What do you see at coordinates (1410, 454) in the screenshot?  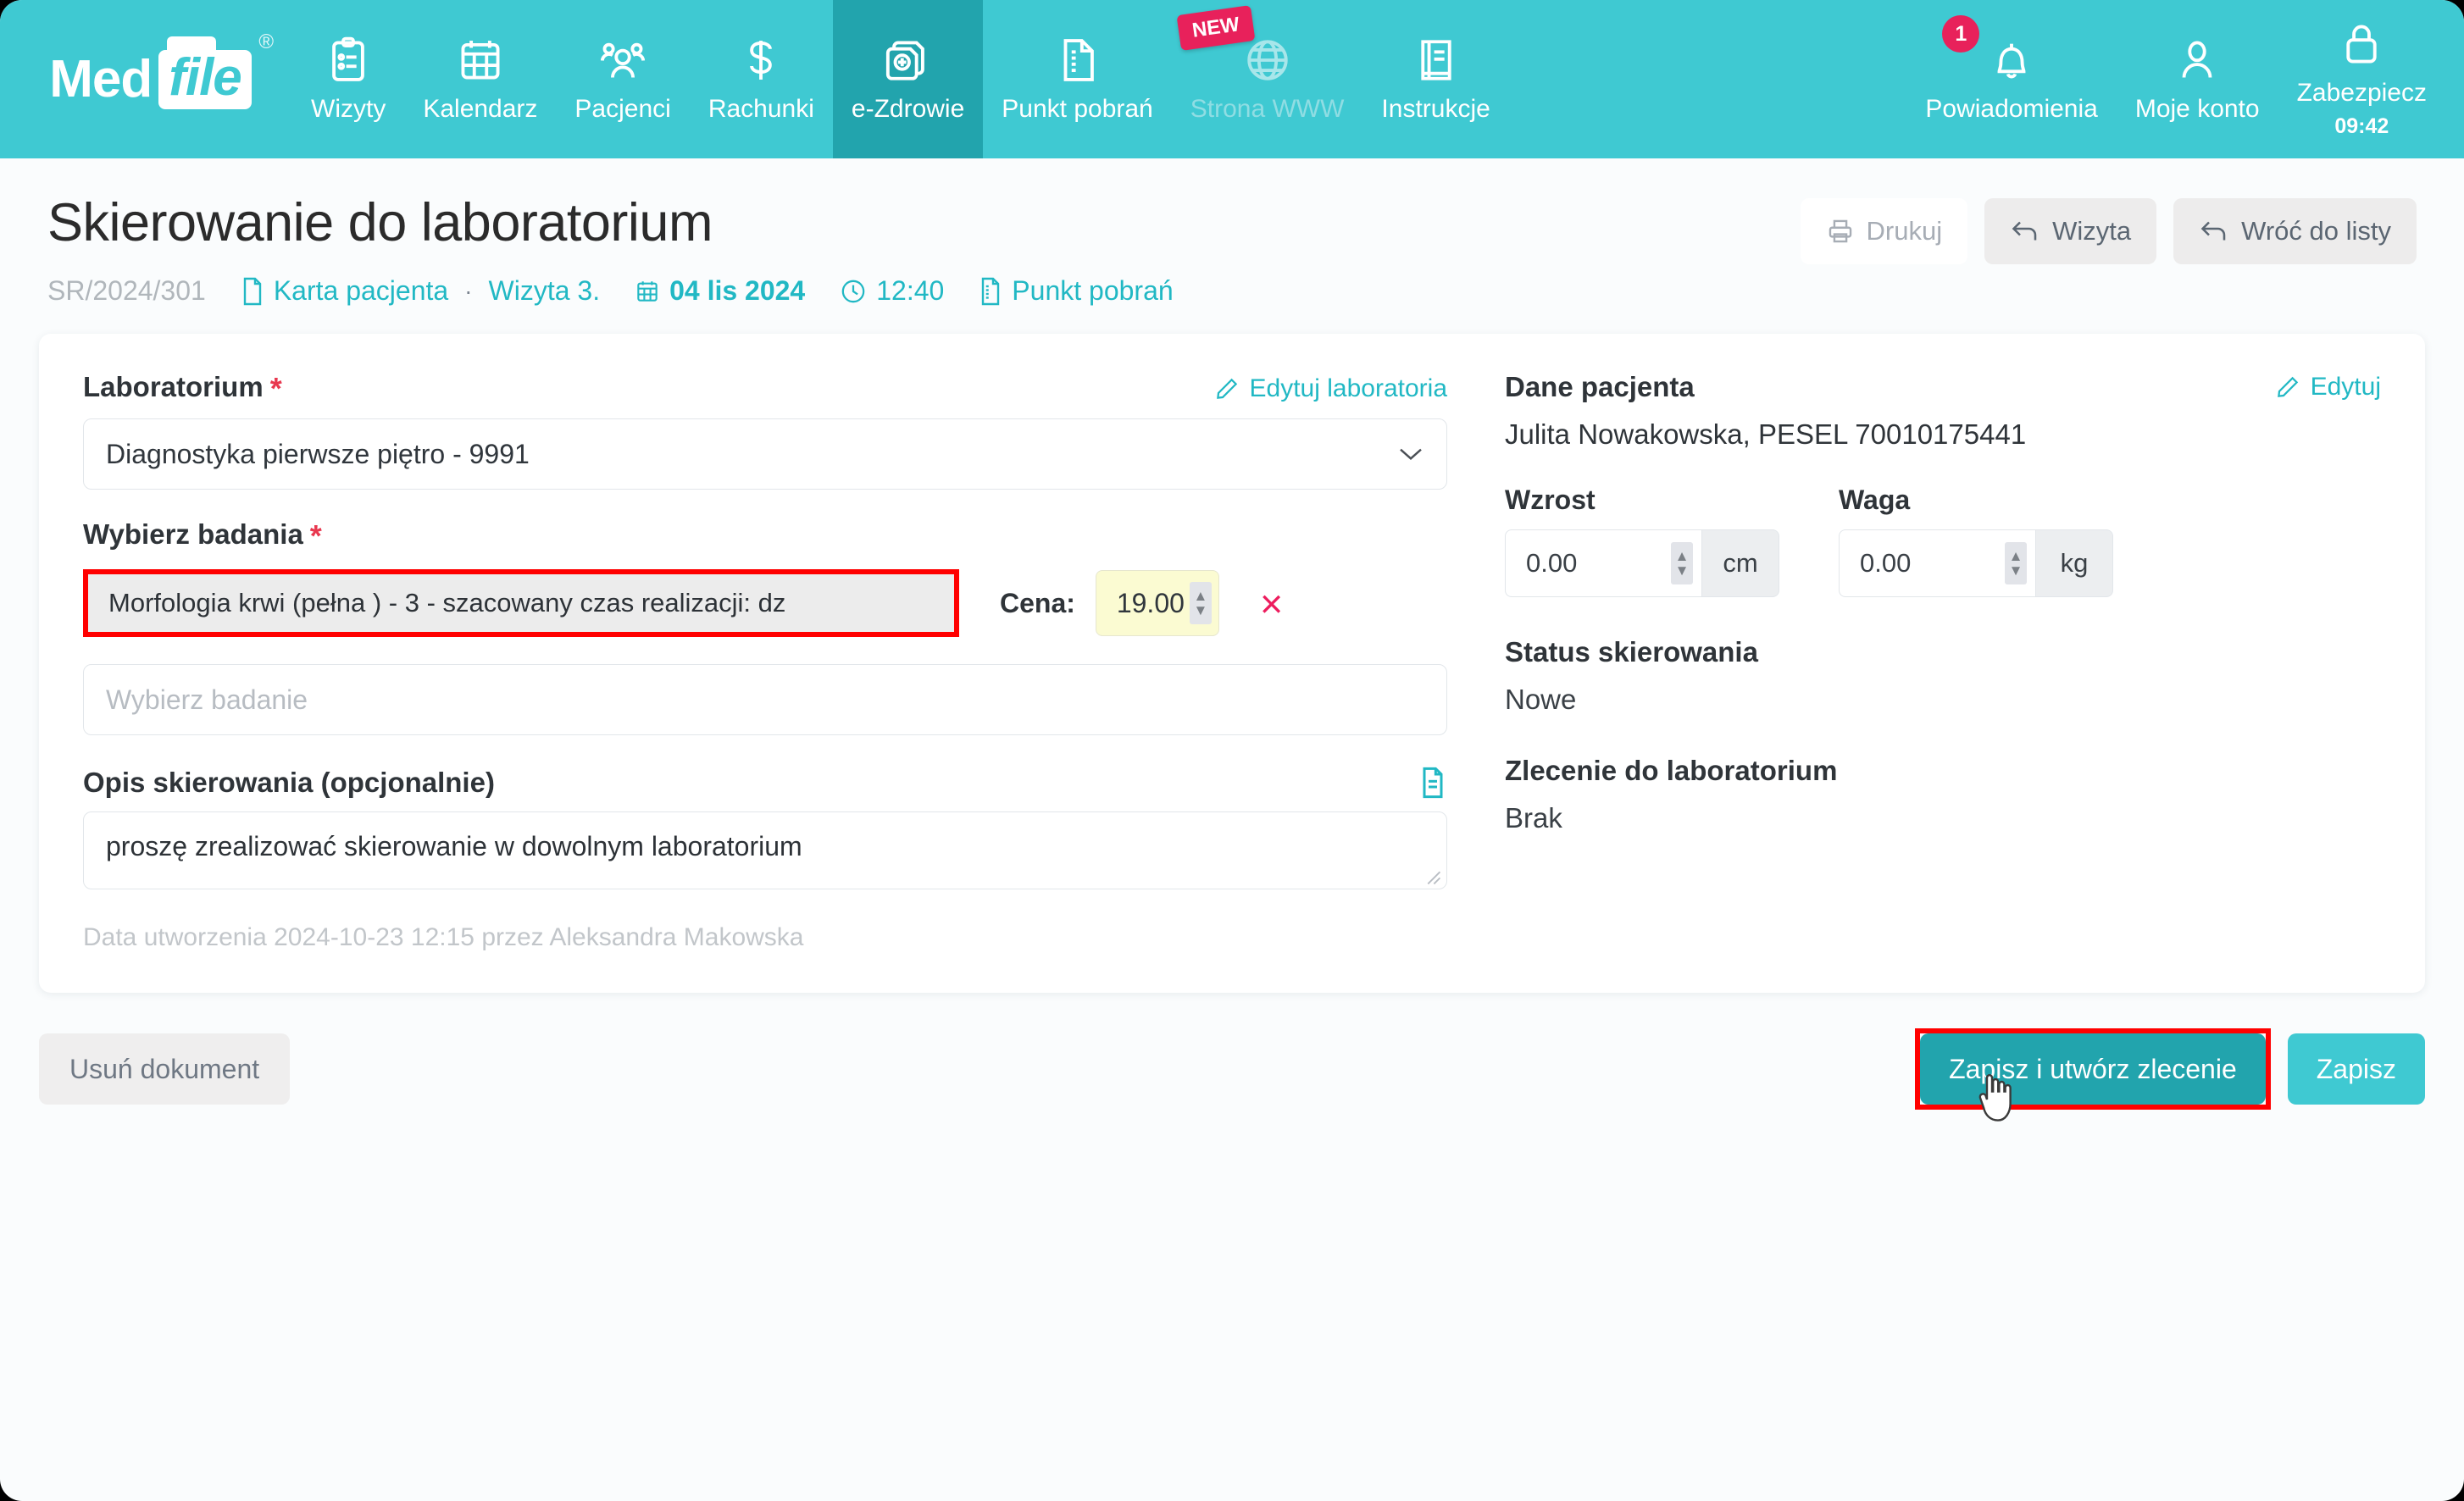 I see `chevron-down-icon` at bounding box center [1410, 454].